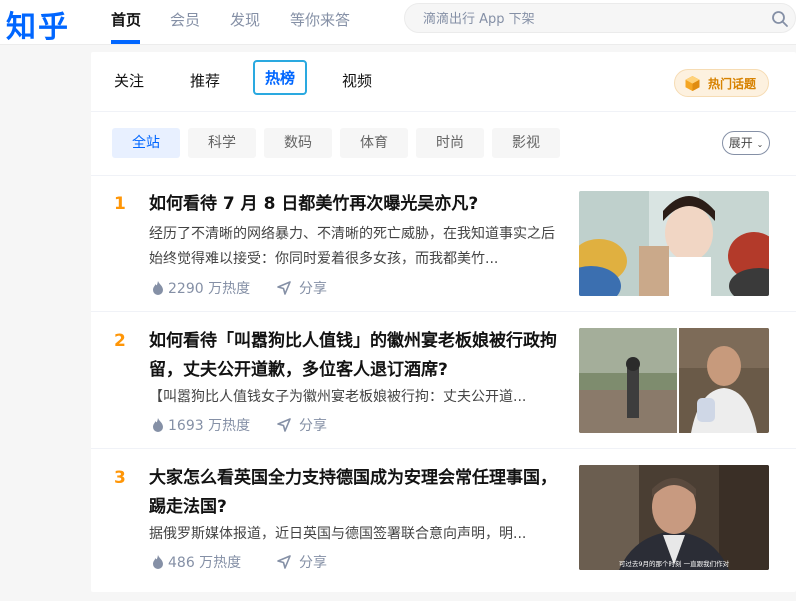 The image size is (796, 601). Describe the element at coordinates (38, 24) in the screenshot. I see `zhihu-logo: 知乎` at that location.